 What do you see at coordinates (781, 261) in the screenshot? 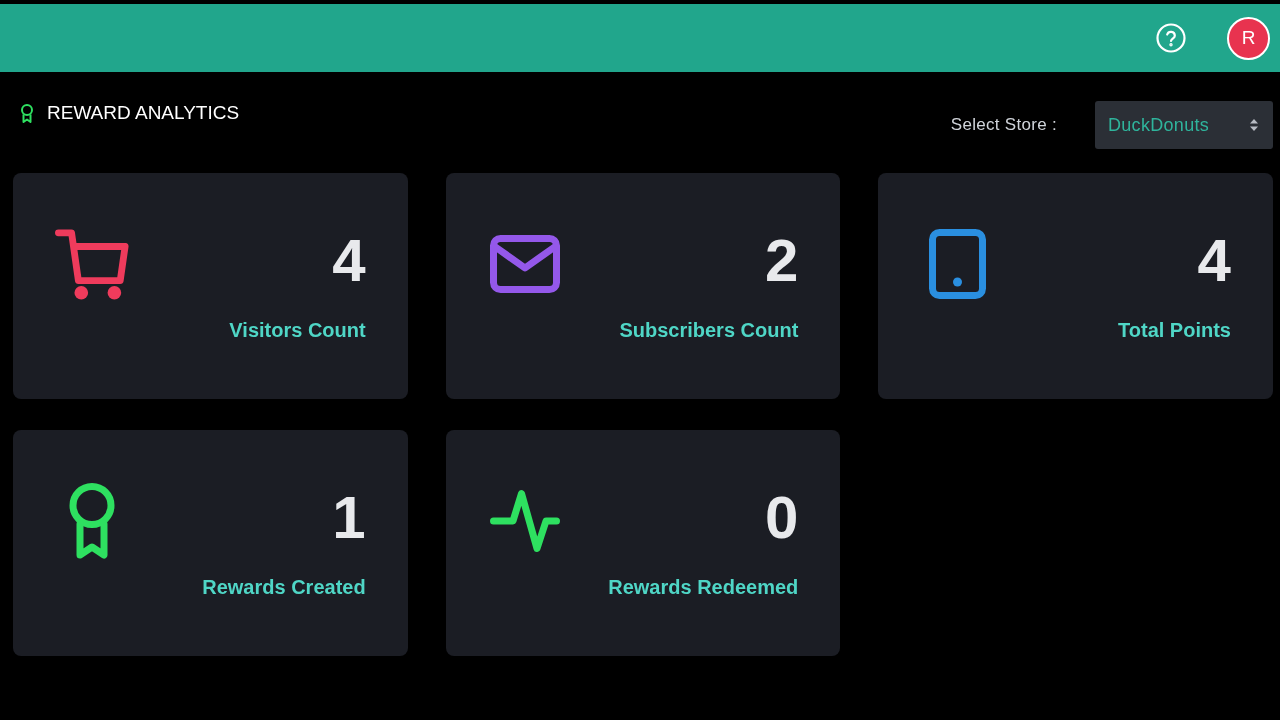
I see `stat-value: 2` at bounding box center [781, 261].